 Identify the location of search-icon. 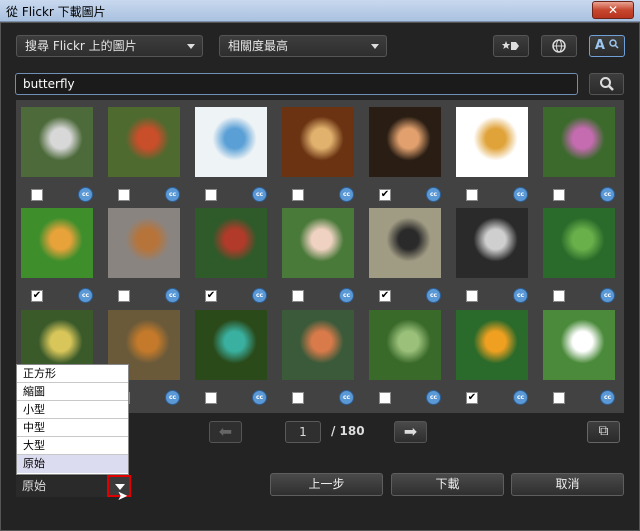
(607, 84).